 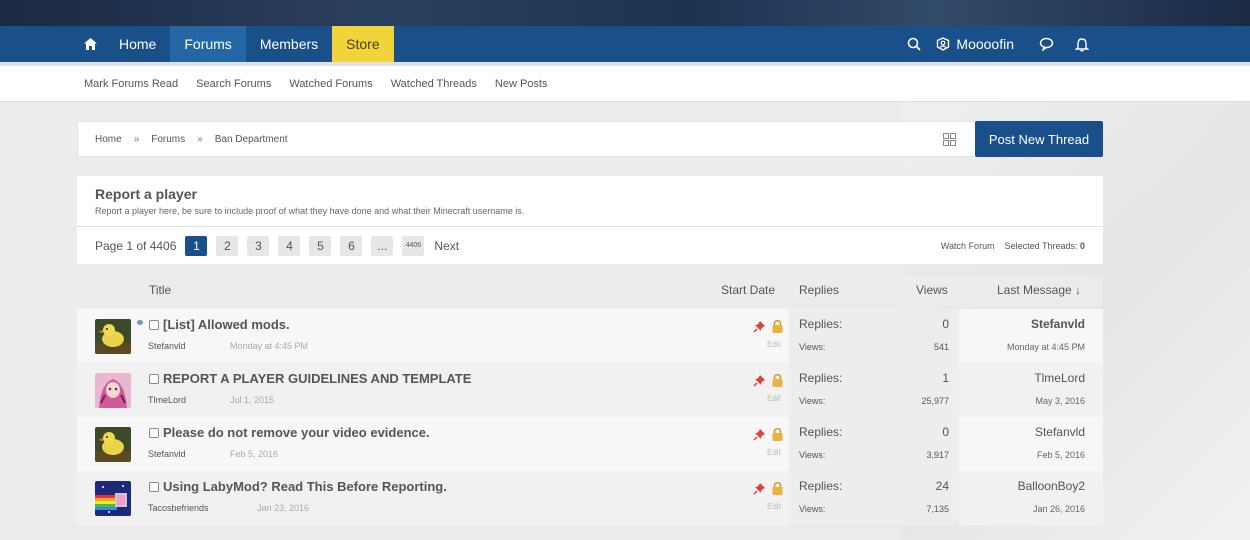 I want to click on last-message-date: May 3, 2016, so click(x=1060, y=401).